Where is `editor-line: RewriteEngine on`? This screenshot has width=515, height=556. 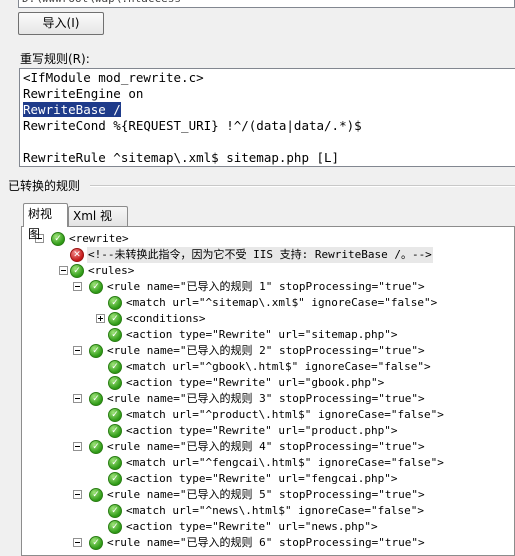 editor-line: RewriteEngine on is located at coordinates (83, 93).